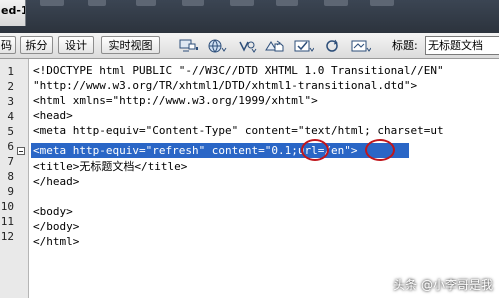 Image resolution: width=499 pixels, height=298 pixels. I want to click on code-line: <title>无标题文档</title>, so click(110, 166).